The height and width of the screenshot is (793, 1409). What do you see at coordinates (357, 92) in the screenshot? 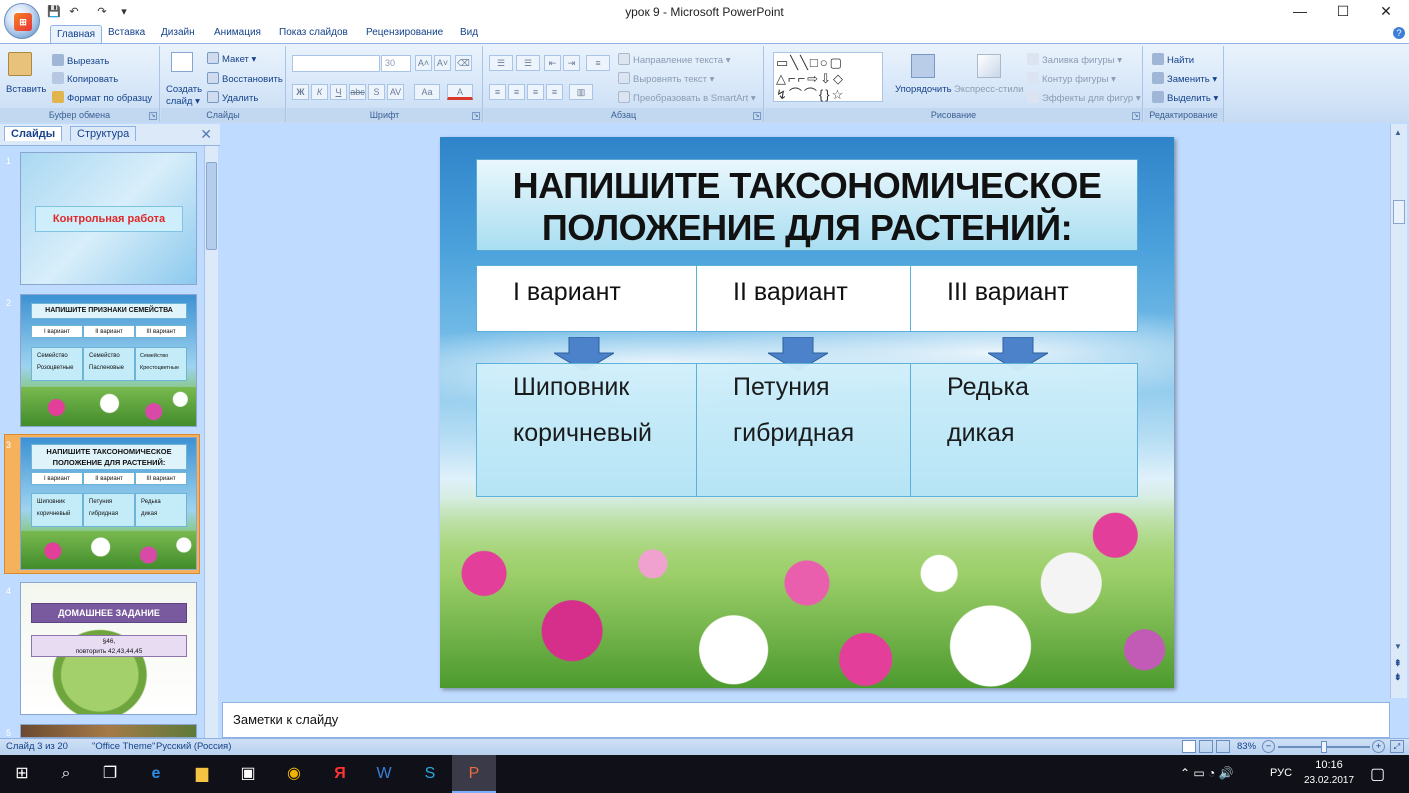
I see `strike-icon: abc` at bounding box center [357, 92].